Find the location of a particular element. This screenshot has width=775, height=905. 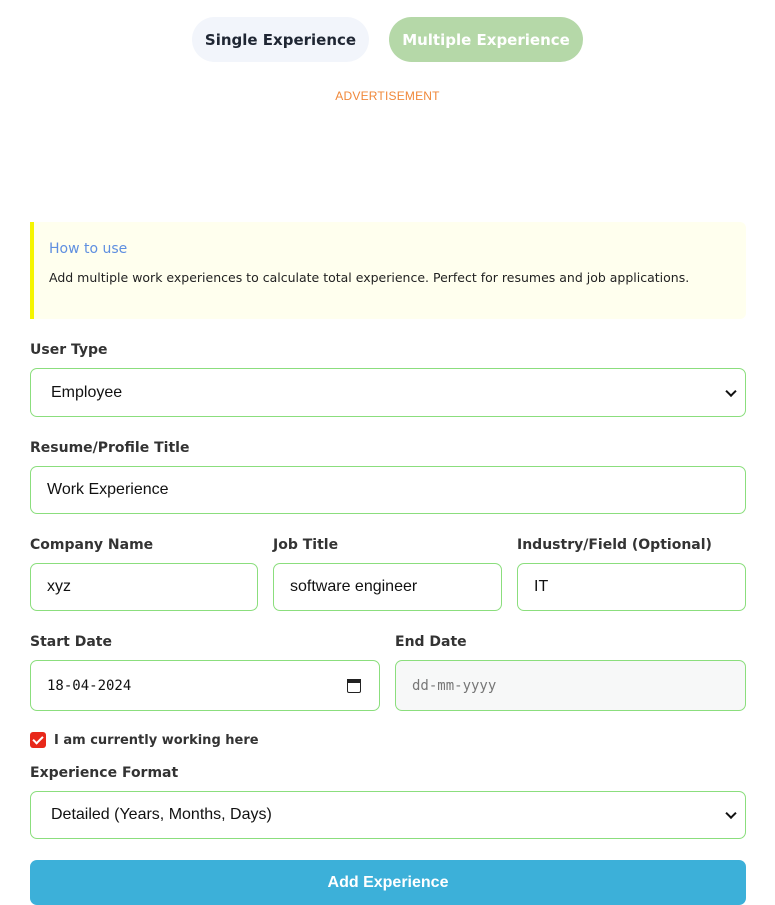

experience-mode-tabs: Single Experience Multiple Experience is located at coordinates (387, 39).